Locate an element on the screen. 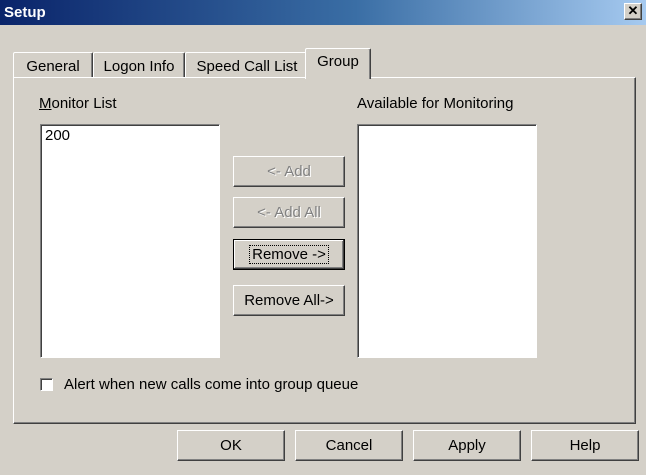 The width and height of the screenshot is (646, 475). cancel-button: Cancel is located at coordinates (349, 445).